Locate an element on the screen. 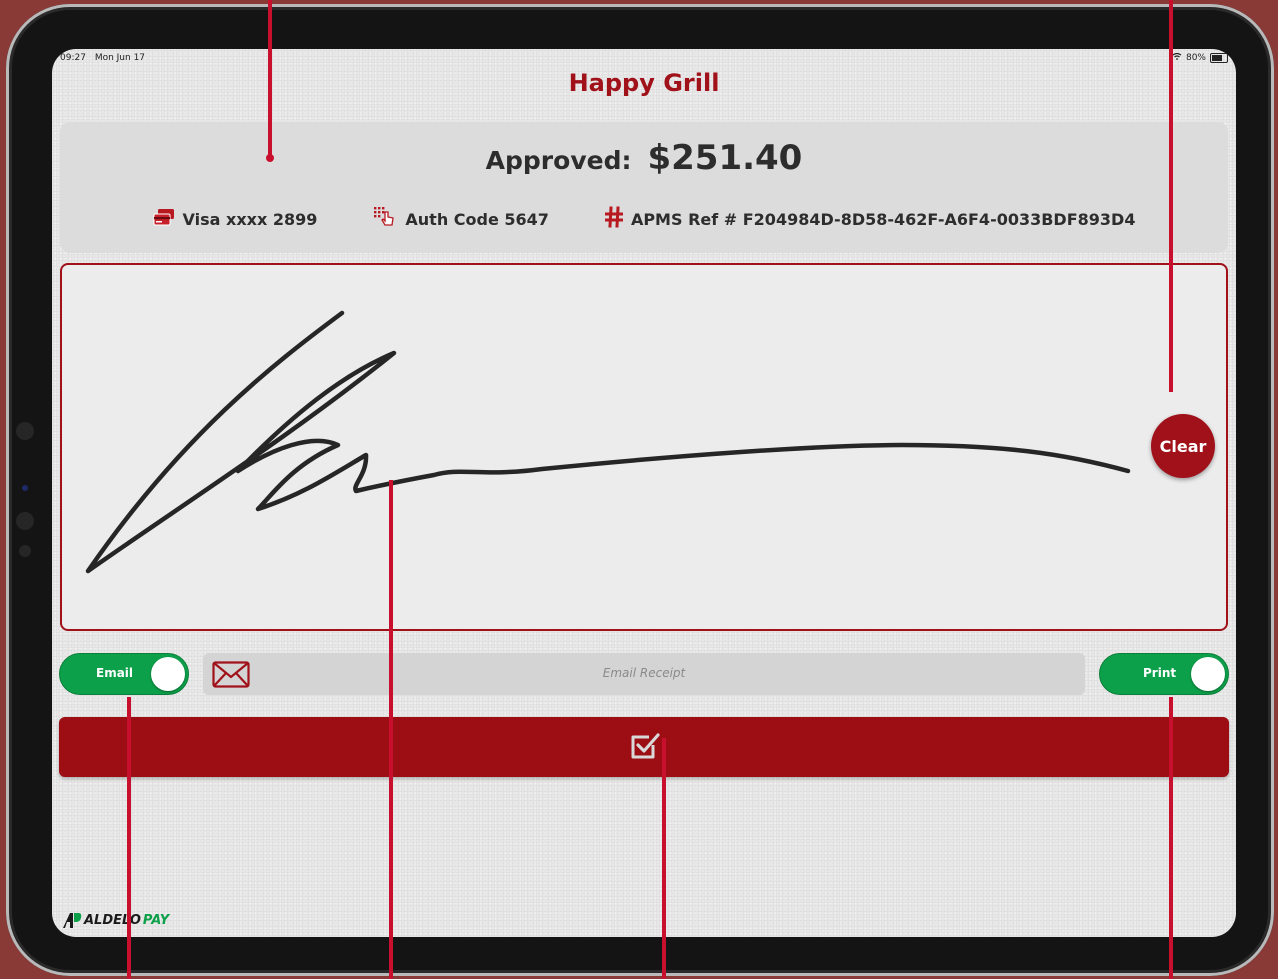 The height and width of the screenshot is (979, 1278). aldelo-pay-logo: ALDELO PAY is located at coordinates (115, 920).